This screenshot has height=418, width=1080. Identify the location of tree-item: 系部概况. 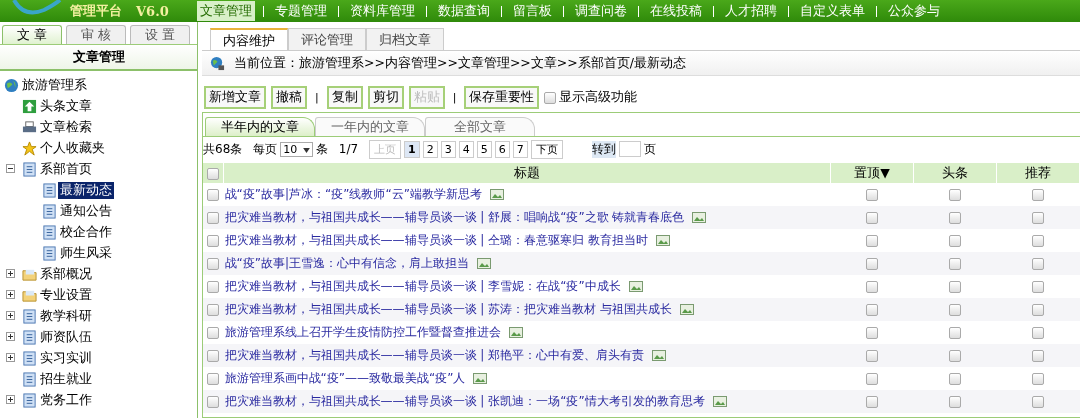
(66, 274).